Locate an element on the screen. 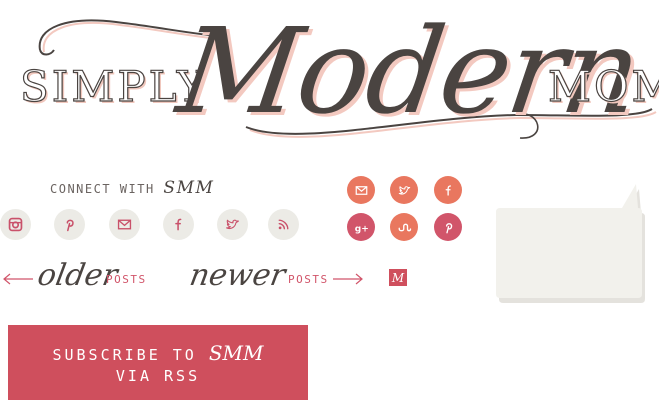 The image size is (659, 400). svg-text: g+ is located at coordinates (361, 229).